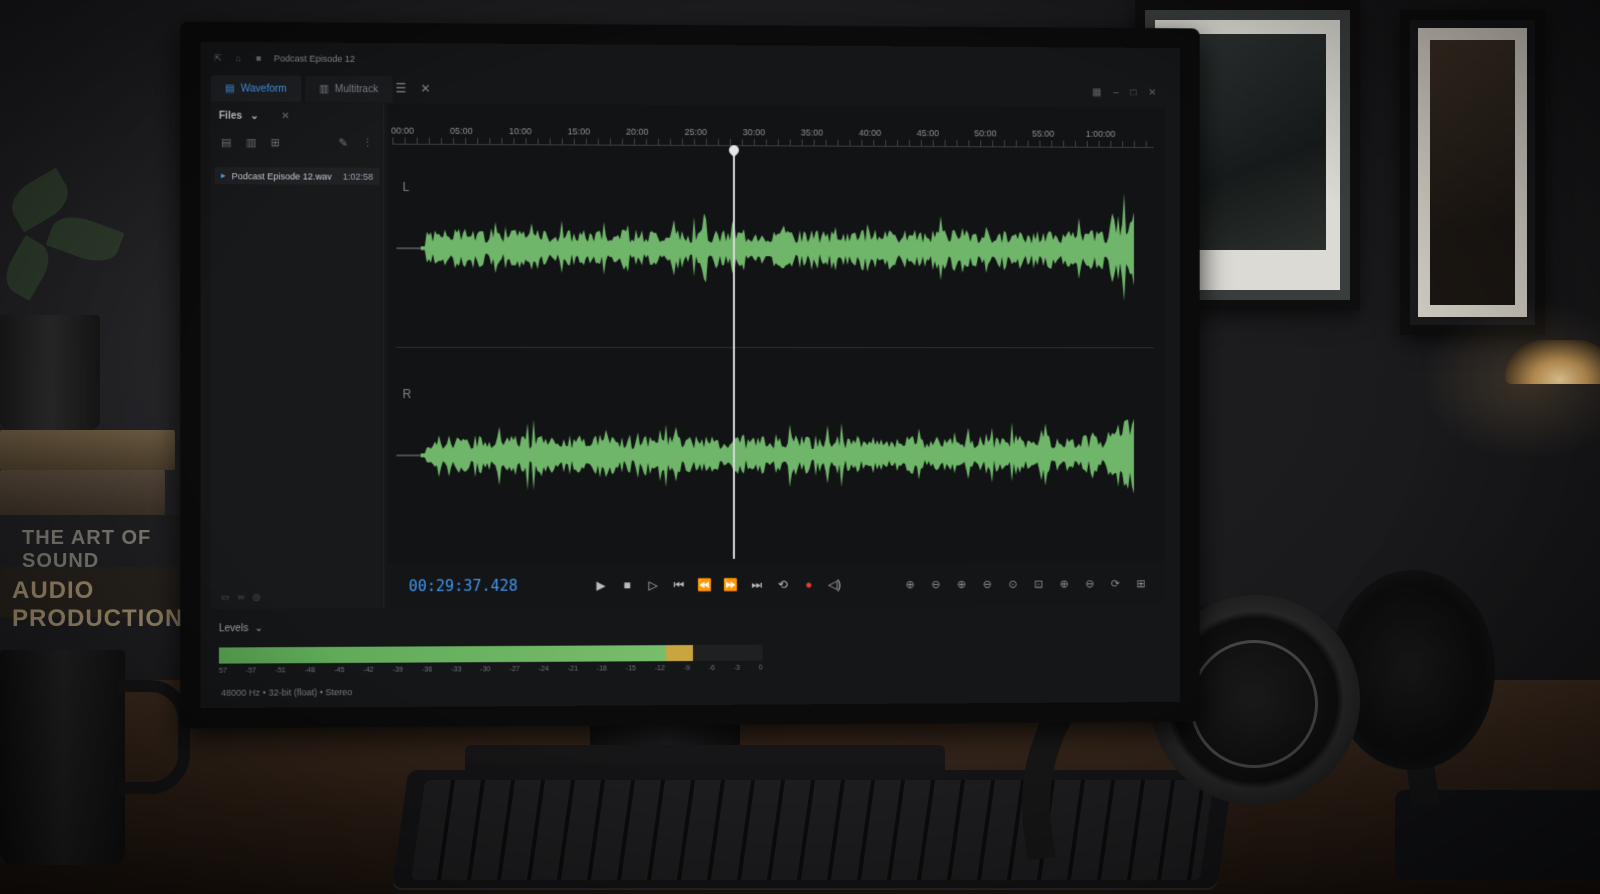  What do you see at coordinates (222, 671) in the screenshot?
I see `meter-scale-label: 57` at bounding box center [222, 671].